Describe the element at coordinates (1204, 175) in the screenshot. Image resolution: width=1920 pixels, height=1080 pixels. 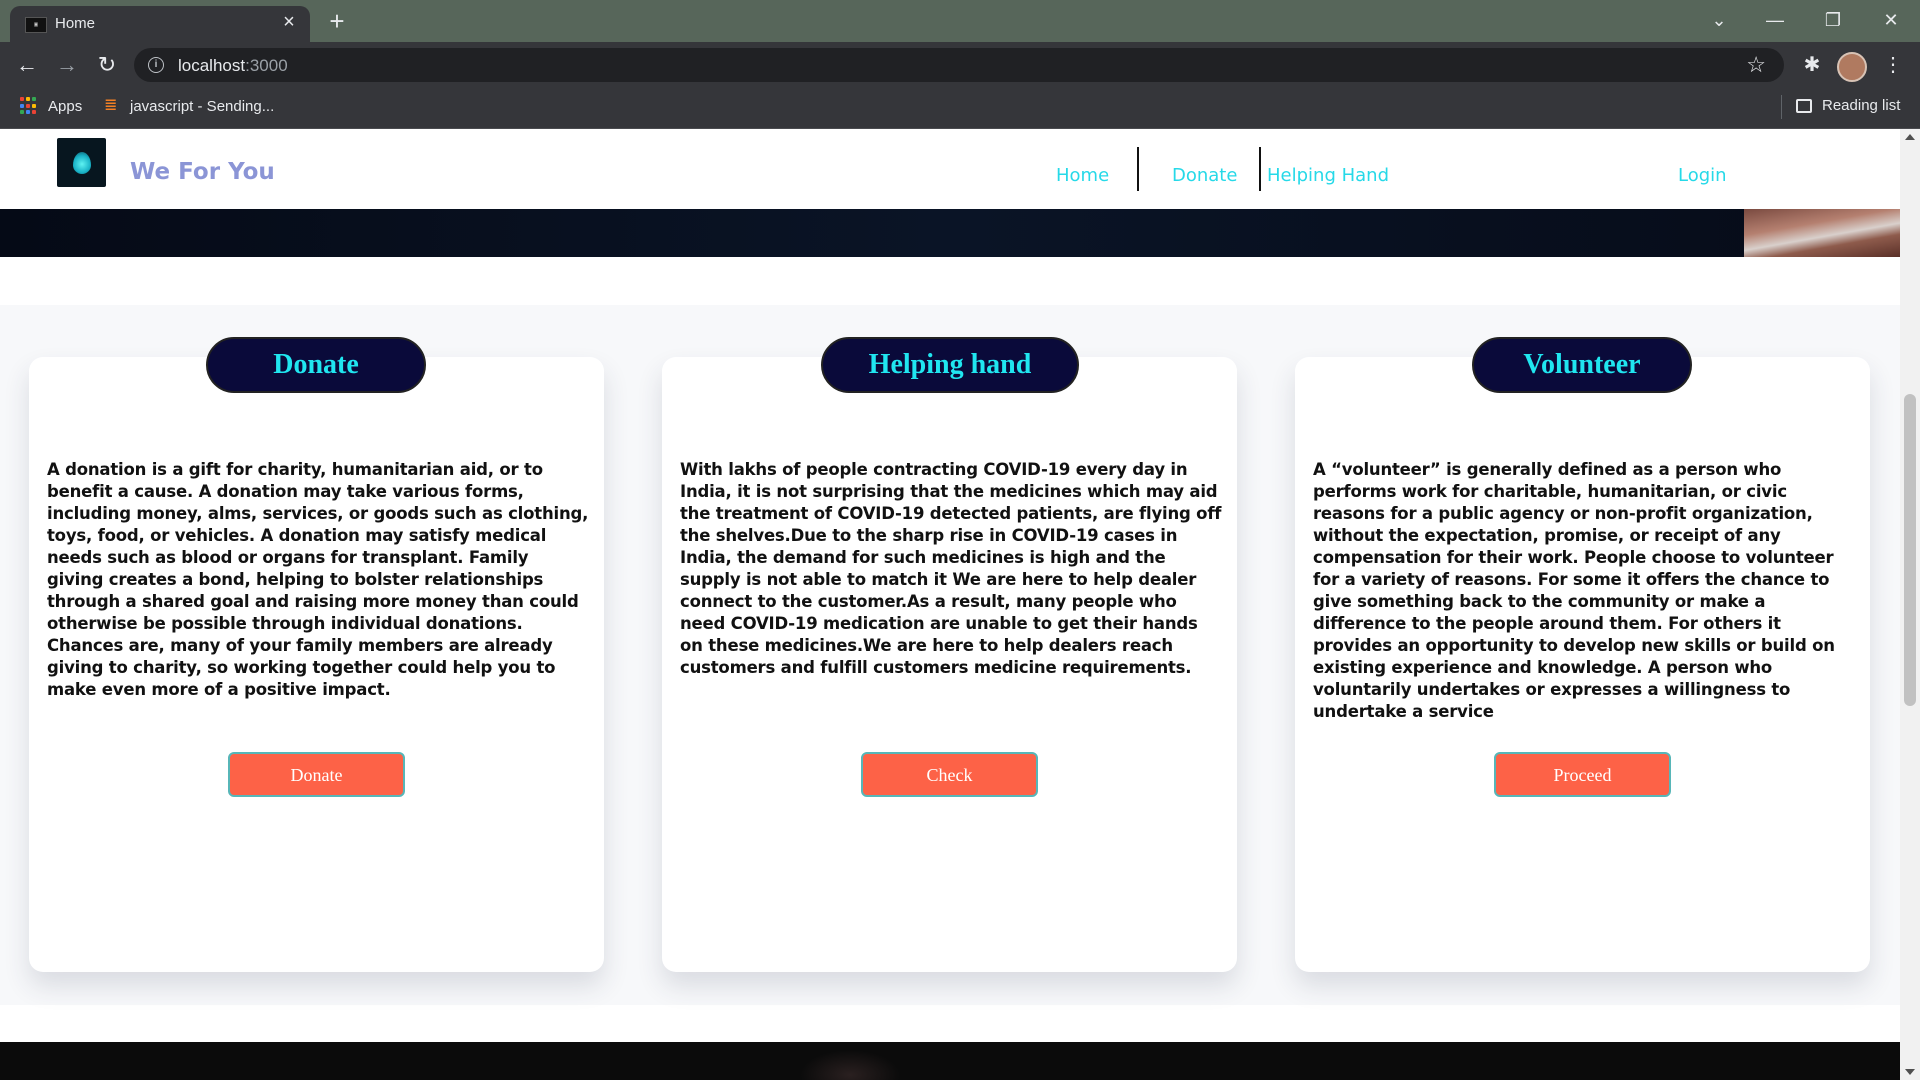
I see `nav-link-donate: Donate` at that location.